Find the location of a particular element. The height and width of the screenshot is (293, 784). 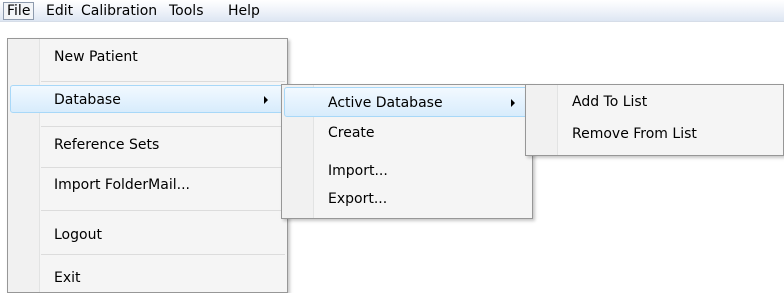

menu-item-remove-from-list: Remove From List is located at coordinates (654, 134).